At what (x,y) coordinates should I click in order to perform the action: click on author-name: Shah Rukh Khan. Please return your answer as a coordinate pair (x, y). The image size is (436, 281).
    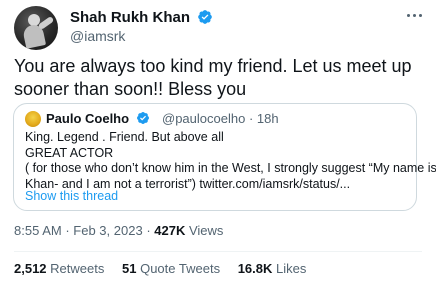
    Looking at the image, I should click on (141, 18).